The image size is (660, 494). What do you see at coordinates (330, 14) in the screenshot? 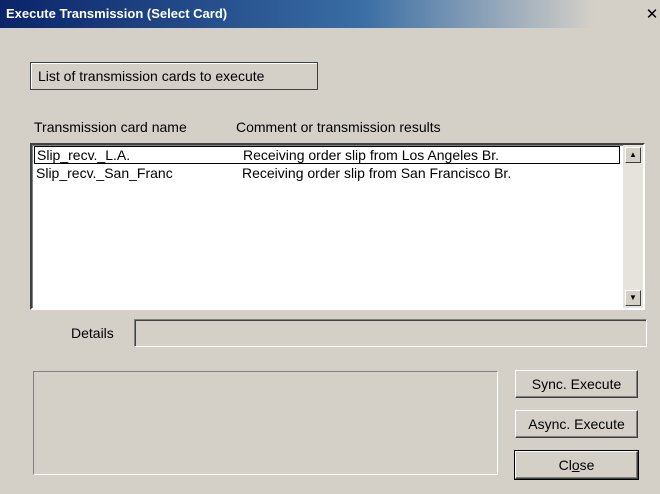
I see `title-bar: Execute Transmission (Select Card) ✕` at bounding box center [330, 14].